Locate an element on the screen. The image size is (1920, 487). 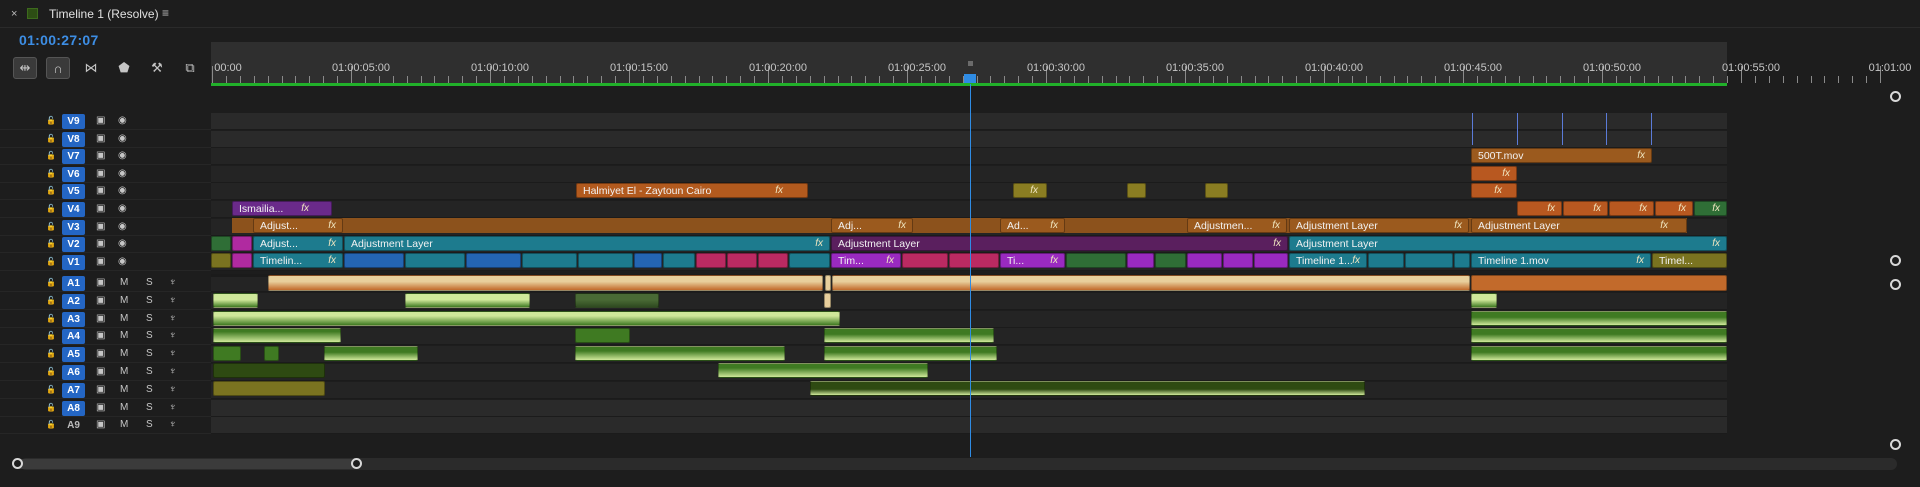
clip-v6-fx: fx is located at coordinates (1494, 173).